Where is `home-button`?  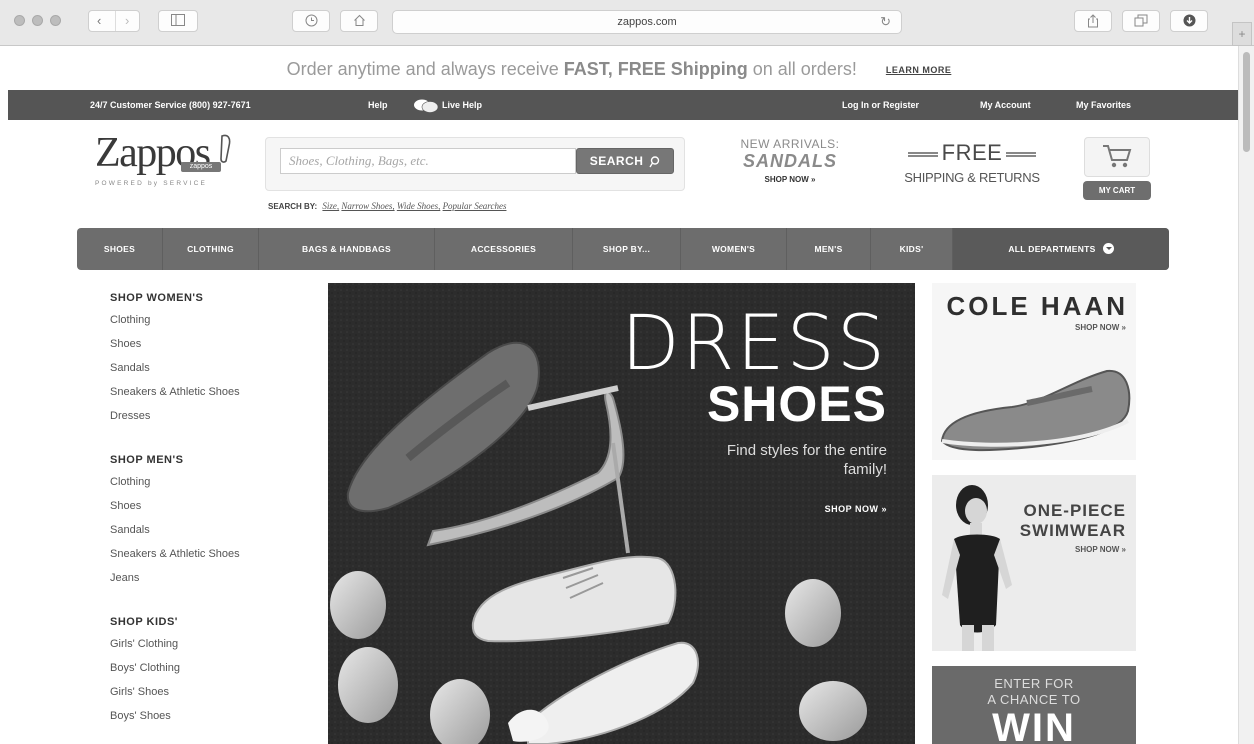 home-button is located at coordinates (359, 21).